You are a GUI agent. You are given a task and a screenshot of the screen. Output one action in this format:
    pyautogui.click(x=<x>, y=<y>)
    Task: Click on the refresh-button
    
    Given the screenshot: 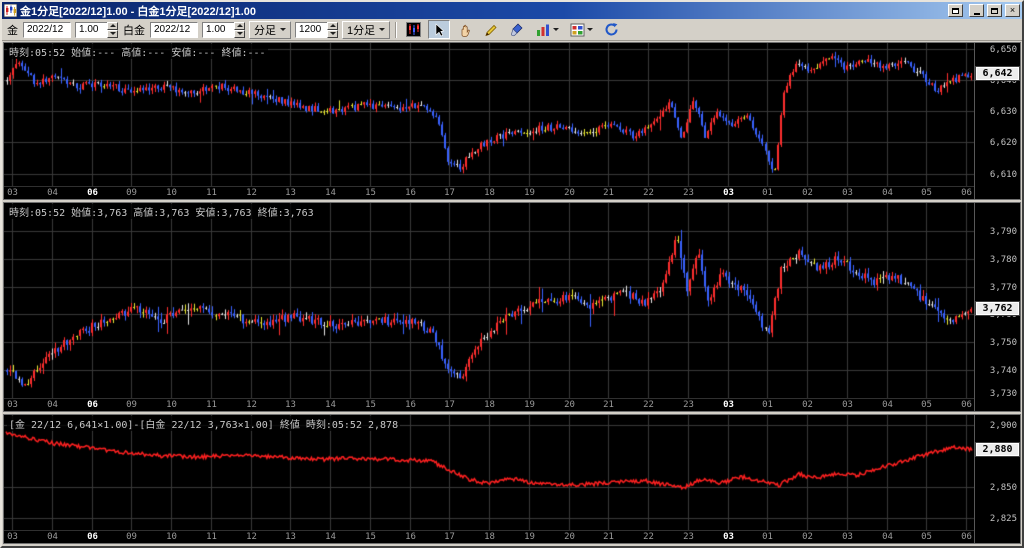 What is the action you would take?
    pyautogui.click(x=611, y=29)
    